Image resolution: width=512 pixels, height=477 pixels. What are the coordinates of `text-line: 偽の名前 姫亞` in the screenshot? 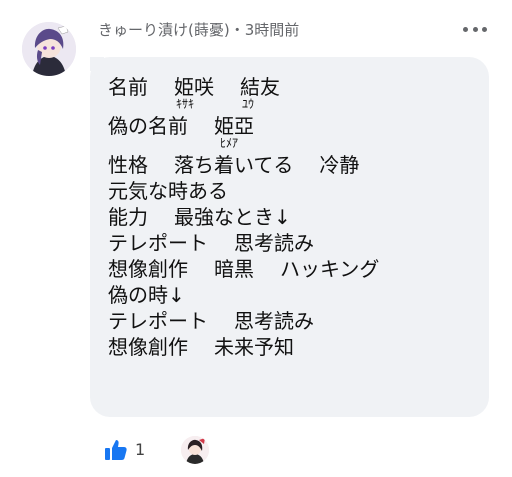 It's located at (181, 126).